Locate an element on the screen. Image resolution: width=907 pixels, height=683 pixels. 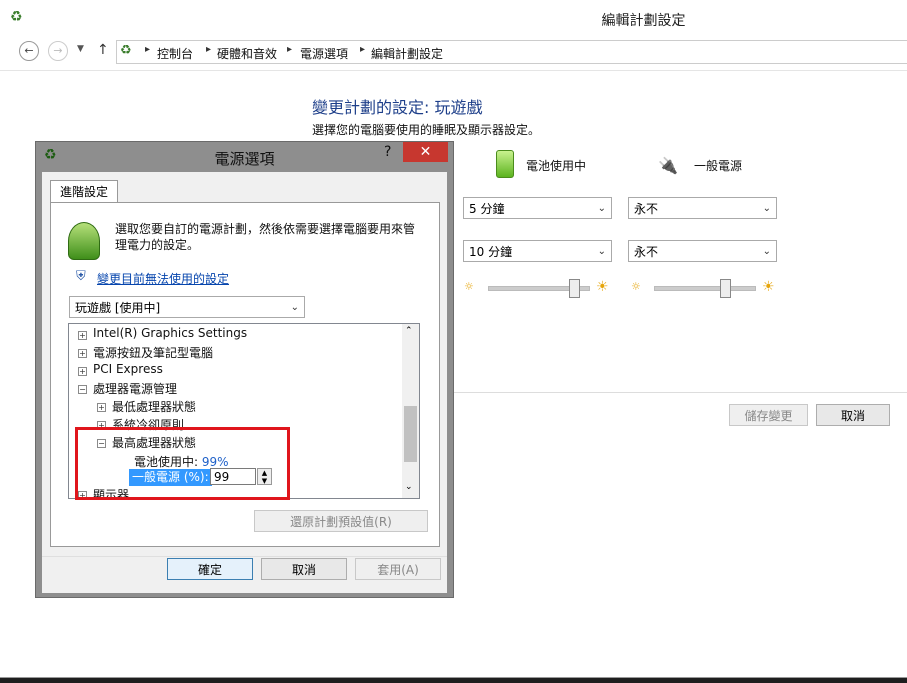
sleep-plugged-select: 永不 ⌄ is located at coordinates (702, 251).